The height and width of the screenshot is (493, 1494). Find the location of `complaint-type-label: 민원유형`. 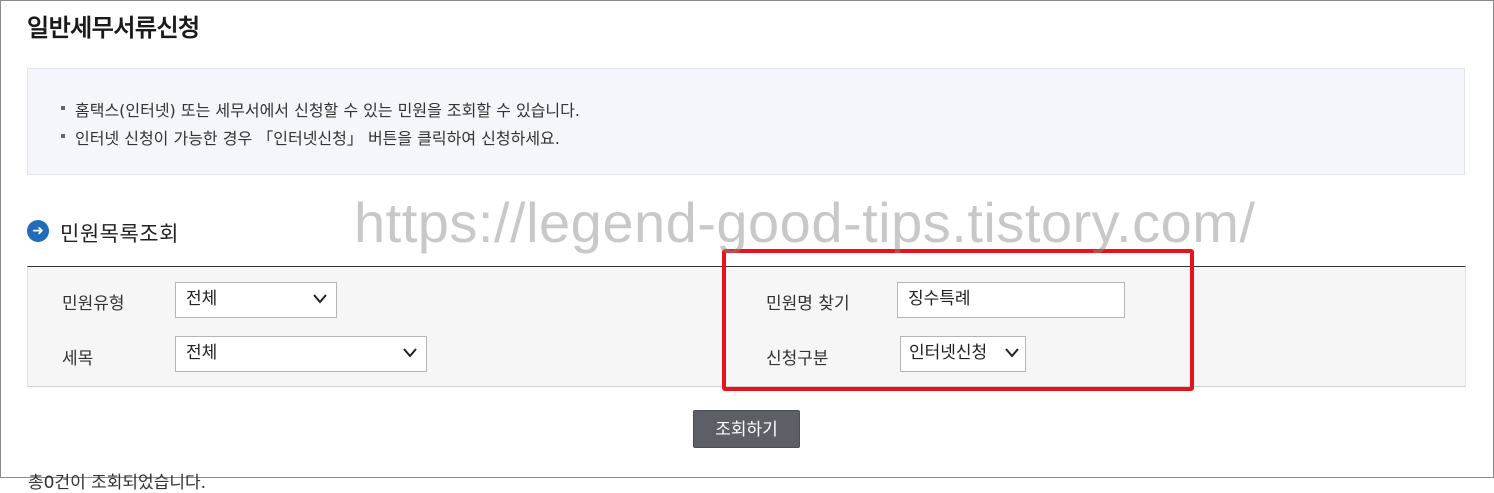

complaint-type-label: 민원유형 is located at coordinates (93, 304).